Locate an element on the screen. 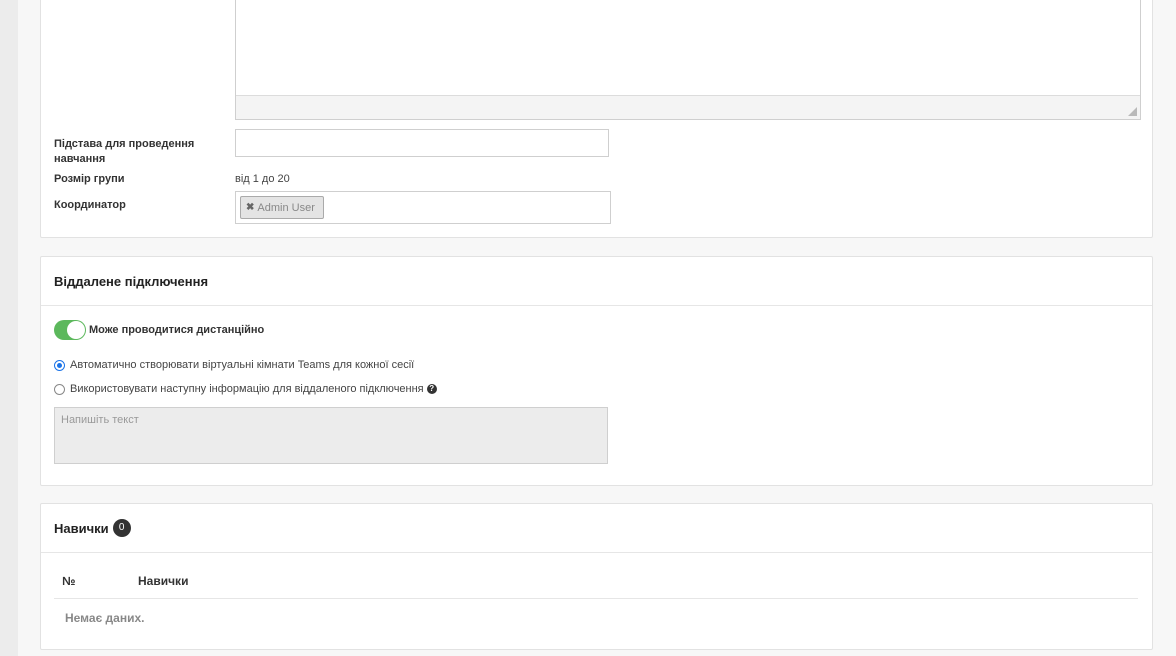  group-size-value: від 1 до 20 is located at coordinates (262, 179).